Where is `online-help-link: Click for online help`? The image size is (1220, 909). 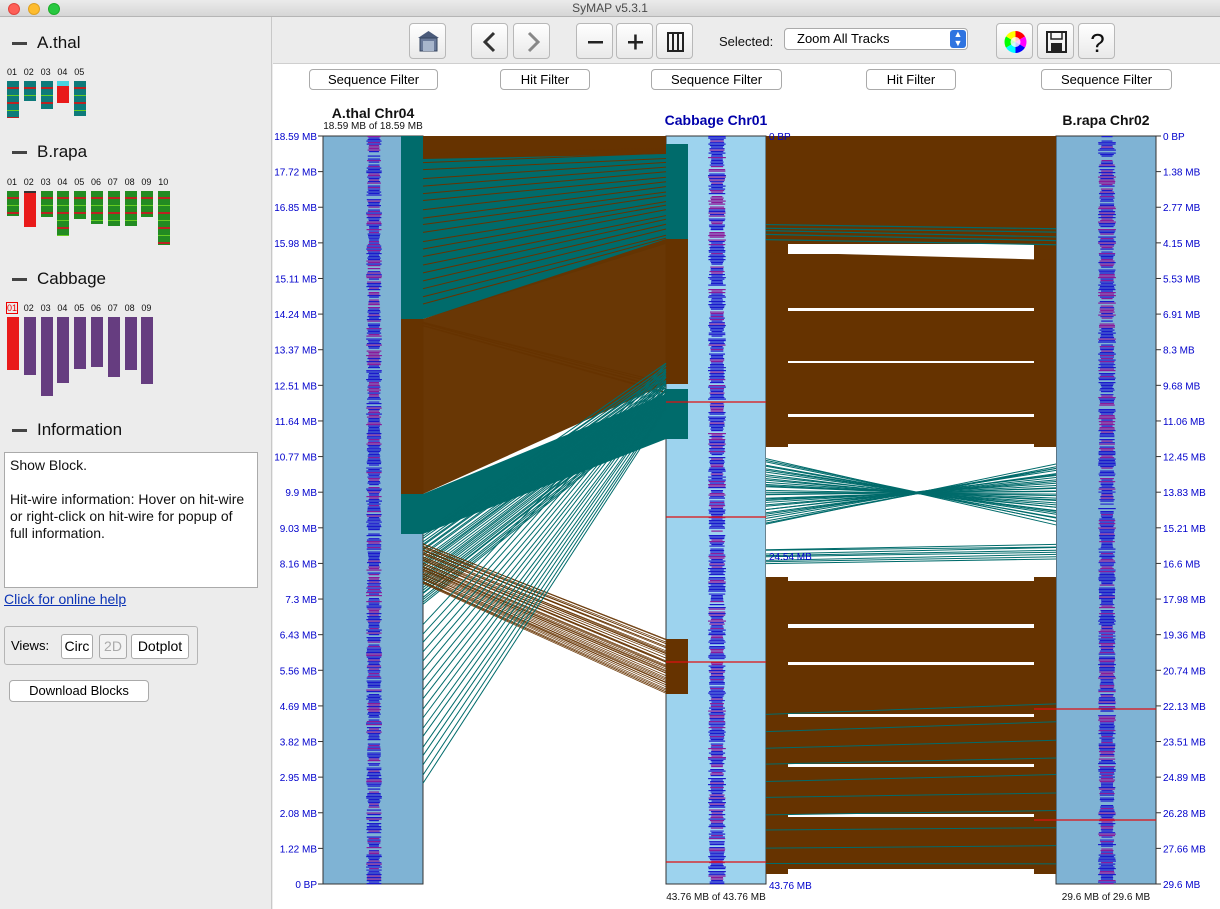 online-help-link: Click for online help is located at coordinates (65, 599).